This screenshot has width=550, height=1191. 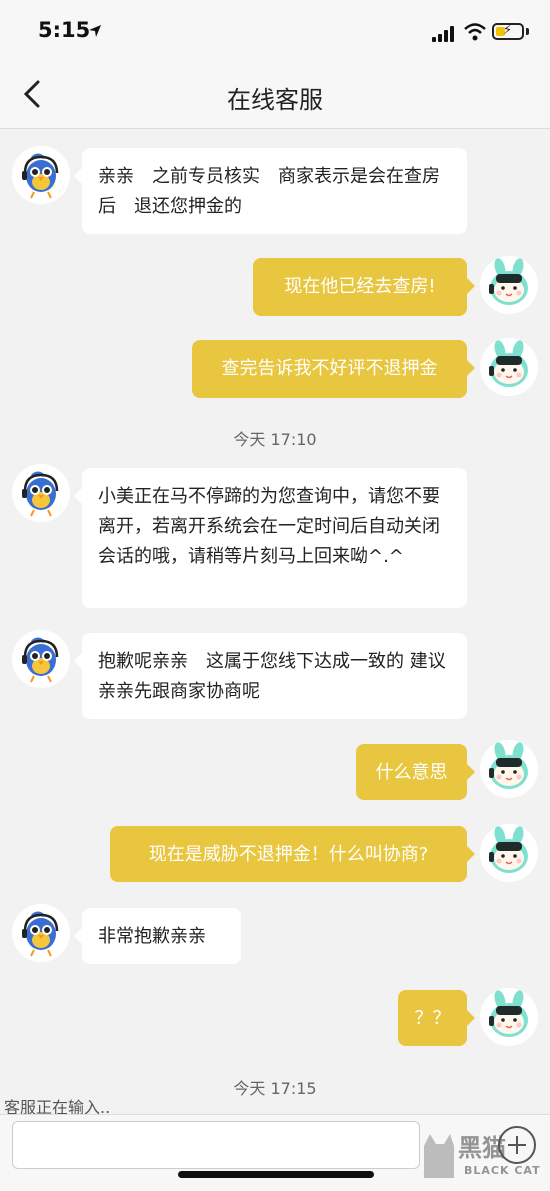 What do you see at coordinates (270, 191) in the screenshot?
I see `agent-message: 亲亲 之前专员核实 商家表示是会在查房后 退还您押金的` at bounding box center [270, 191].